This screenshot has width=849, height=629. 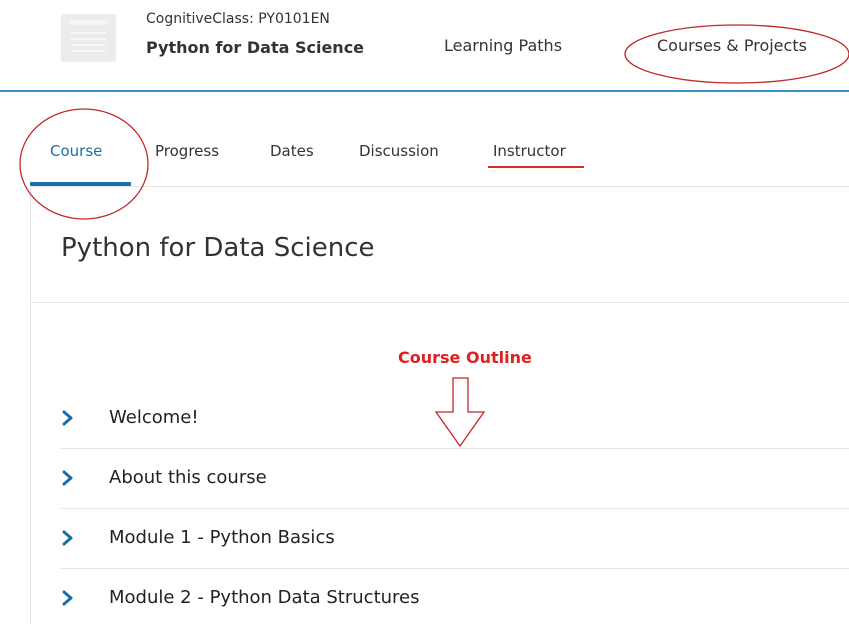 I want to click on tabs-divider, so click(x=439, y=186).